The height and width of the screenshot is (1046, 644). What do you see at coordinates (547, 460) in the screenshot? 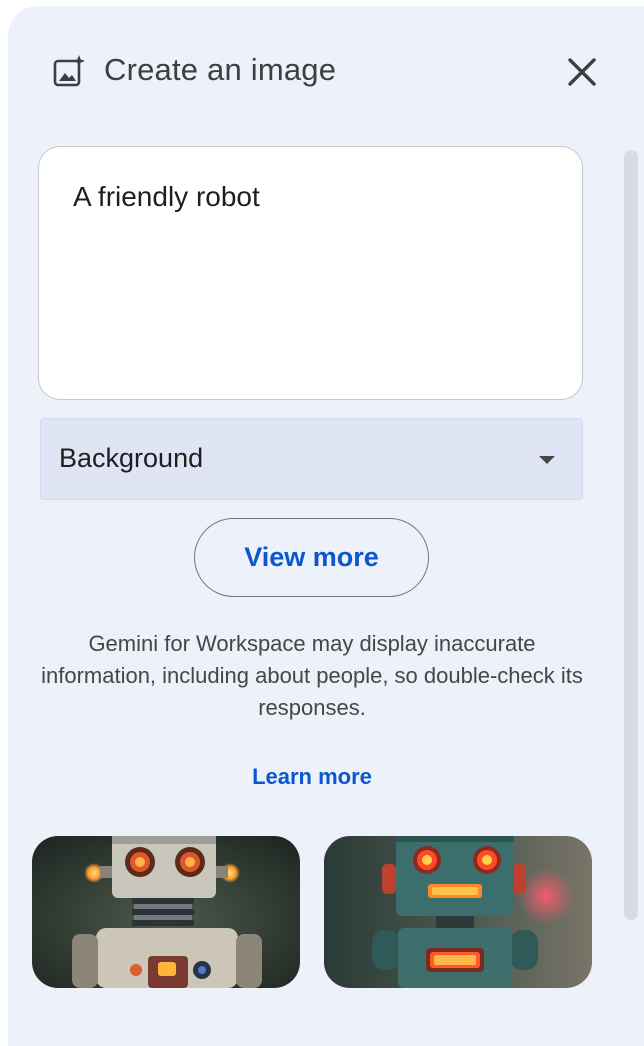
I see `dropdown-arrow-icon` at bounding box center [547, 460].